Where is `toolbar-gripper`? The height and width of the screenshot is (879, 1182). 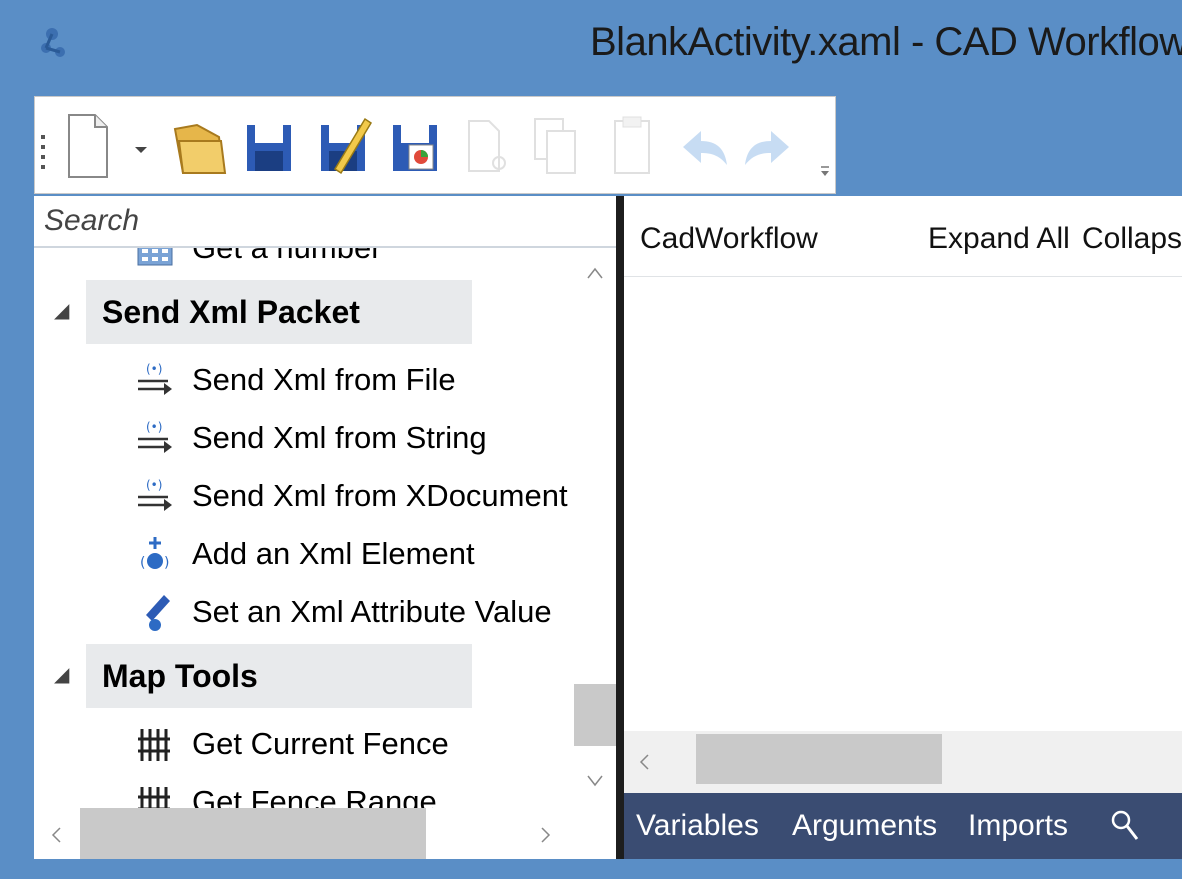
toolbar-gripper is located at coordinates (43, 153).